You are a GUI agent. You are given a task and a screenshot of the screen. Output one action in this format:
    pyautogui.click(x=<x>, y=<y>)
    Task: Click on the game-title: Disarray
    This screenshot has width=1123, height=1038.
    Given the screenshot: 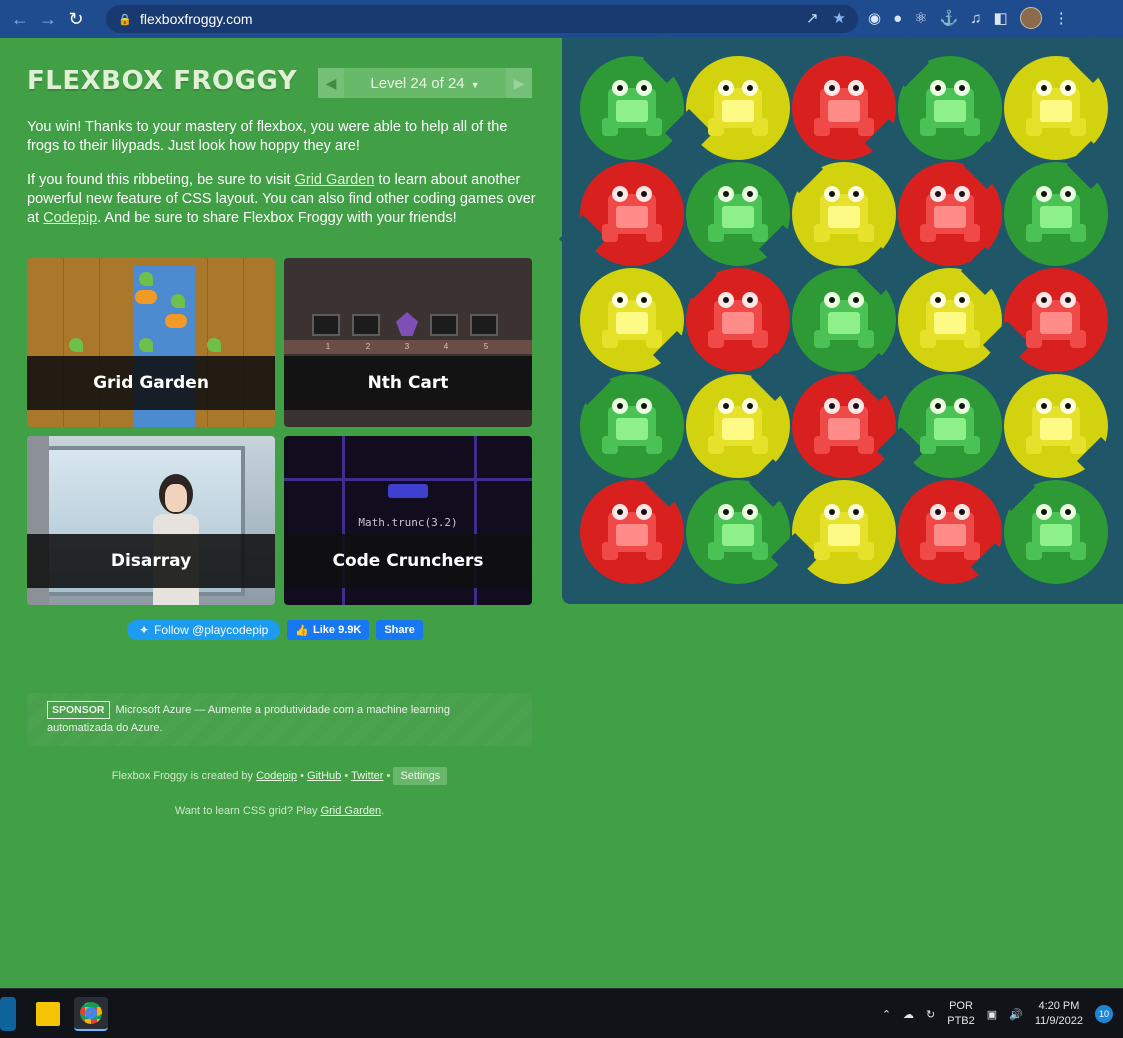 What is the action you would take?
    pyautogui.click(x=151, y=561)
    